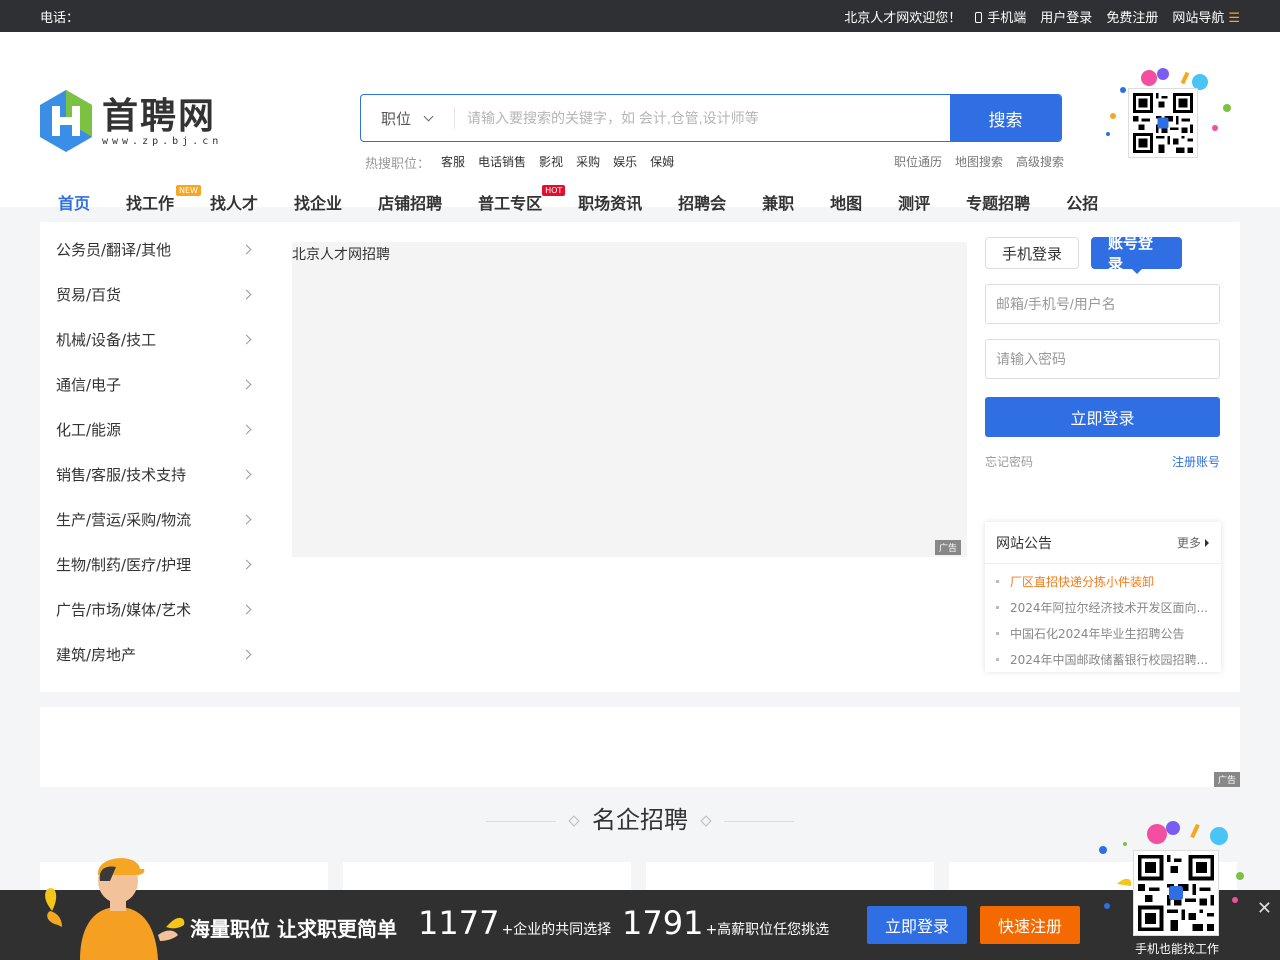  Describe the element at coordinates (554, 190) in the screenshot. I see `hot-badge: HOT` at that location.